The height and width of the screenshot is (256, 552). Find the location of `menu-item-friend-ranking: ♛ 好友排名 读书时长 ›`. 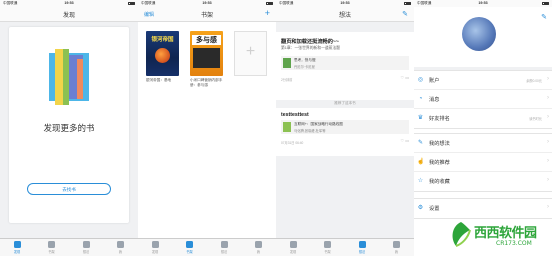

menu-item-friend-ranking: ♛ 好友排名 读书时长 › is located at coordinates (483, 118).